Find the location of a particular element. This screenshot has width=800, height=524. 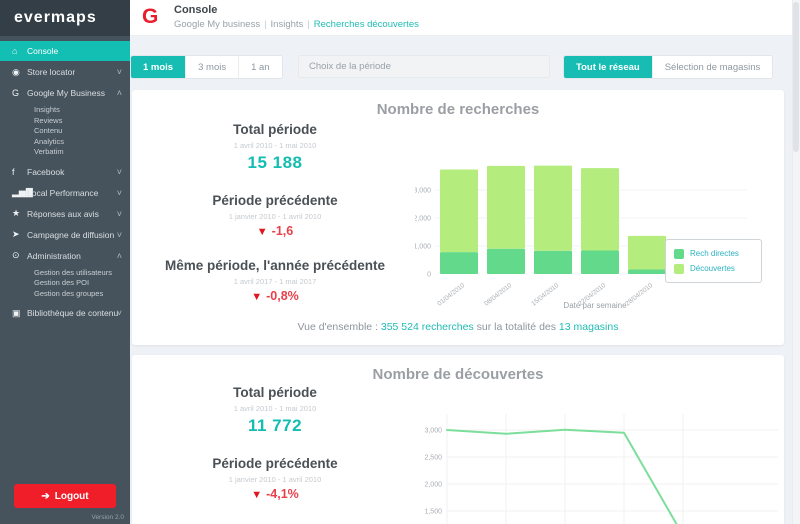

sidebar-item-label: Réponses aux avis is located at coordinates (63, 213).